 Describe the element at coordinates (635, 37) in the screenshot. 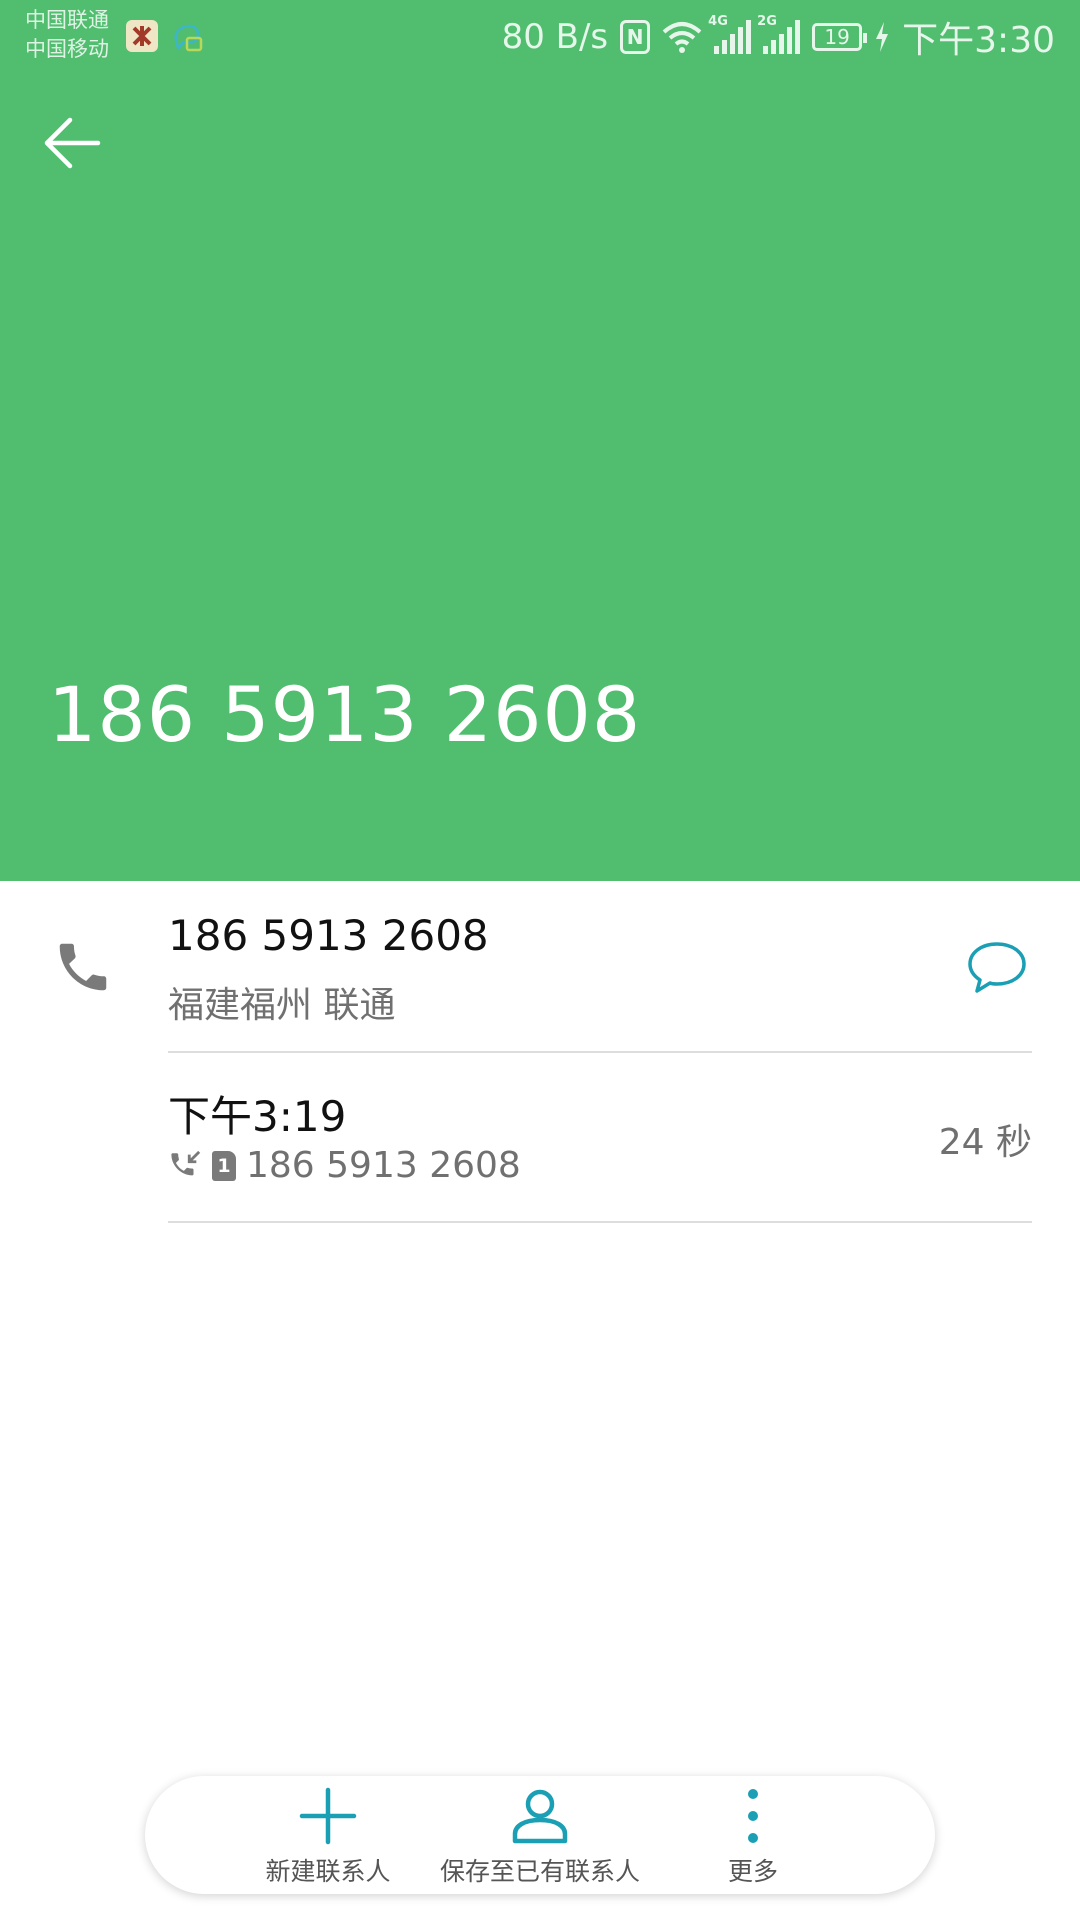

I see `nfc-icon: N` at that location.